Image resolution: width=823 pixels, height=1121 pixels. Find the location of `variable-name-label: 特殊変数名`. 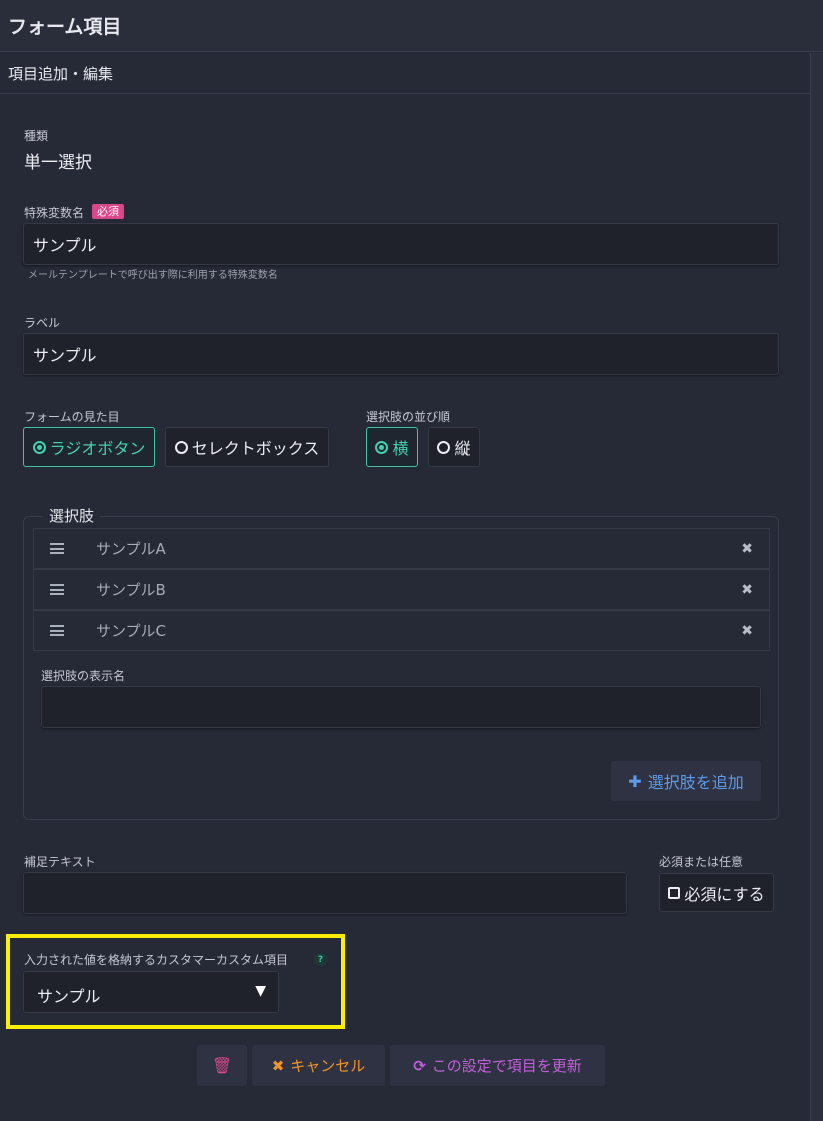

variable-name-label: 特殊変数名 is located at coordinates (54, 213).